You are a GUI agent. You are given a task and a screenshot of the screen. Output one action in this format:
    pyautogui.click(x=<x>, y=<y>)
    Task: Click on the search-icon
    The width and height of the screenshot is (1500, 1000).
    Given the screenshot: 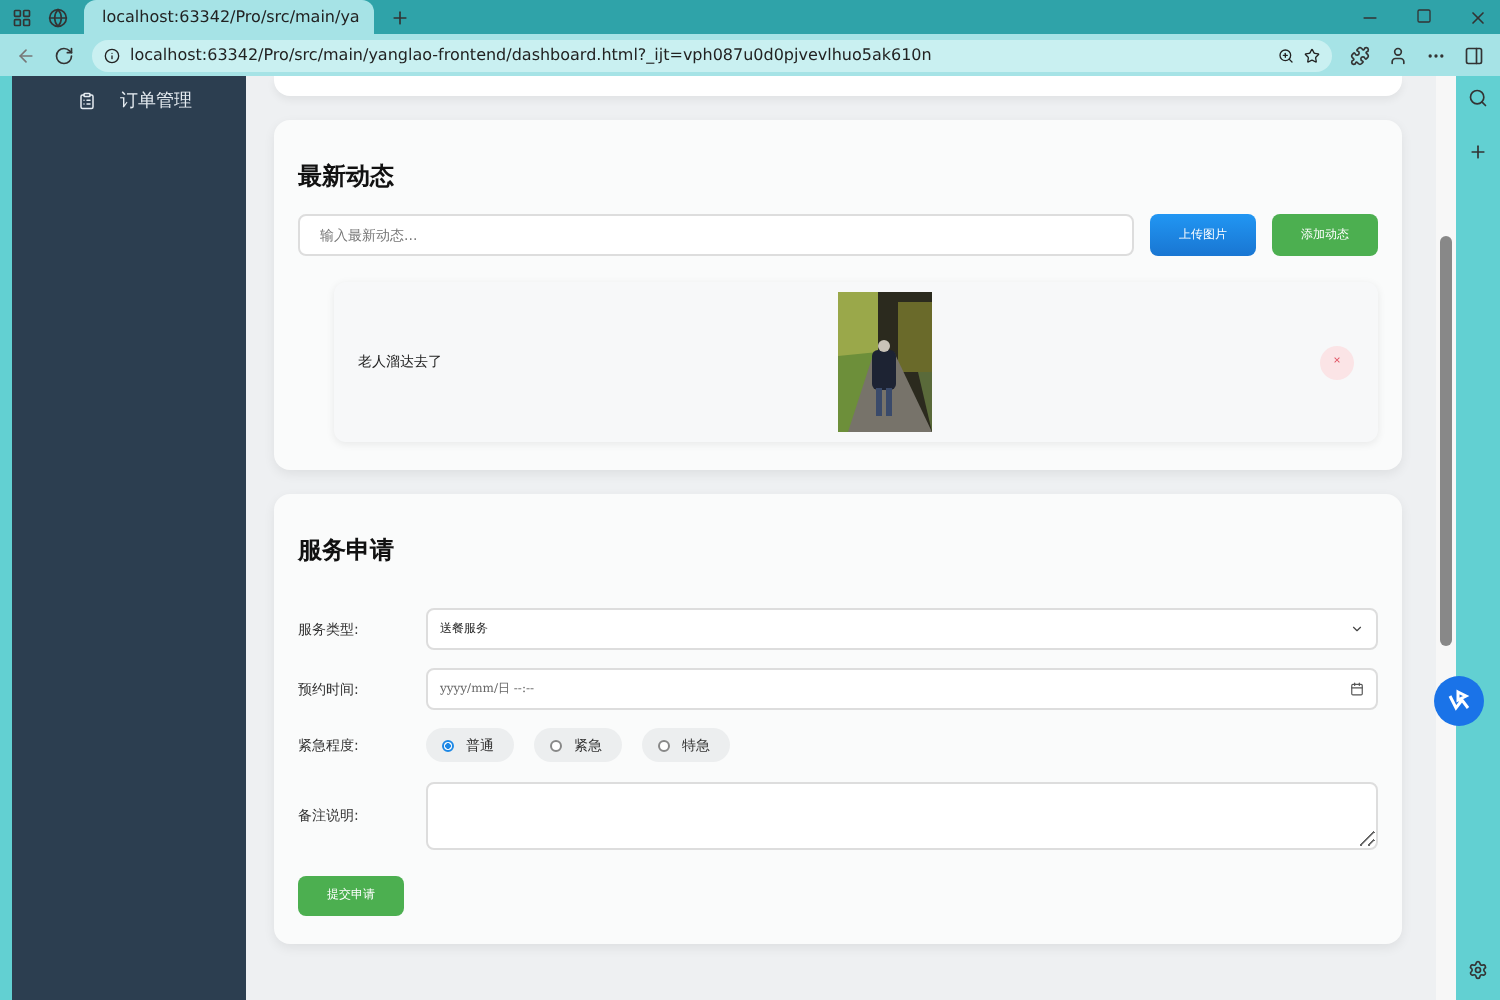 What is the action you would take?
    pyautogui.click(x=1478, y=98)
    